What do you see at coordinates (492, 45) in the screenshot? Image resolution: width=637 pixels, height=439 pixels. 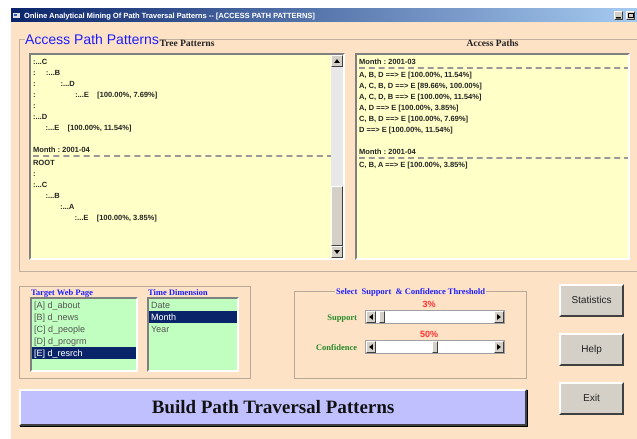 I see `pane-heading: Access Paths` at bounding box center [492, 45].